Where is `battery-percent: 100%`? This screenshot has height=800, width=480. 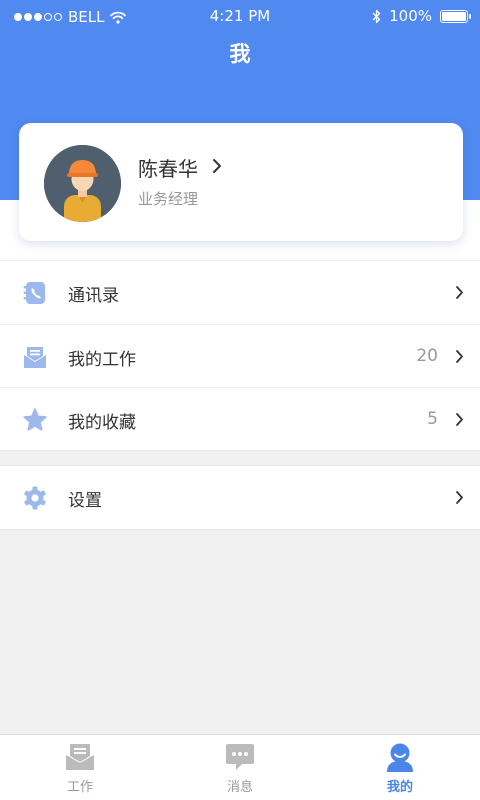
battery-percent: 100% is located at coordinates (410, 16).